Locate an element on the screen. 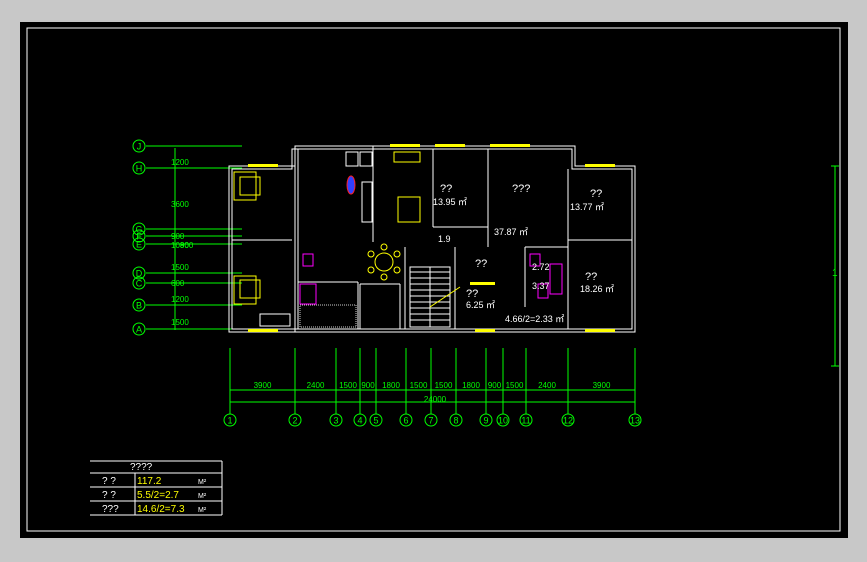 The height and width of the screenshot is (562, 867). table-row-1-unit: M² is located at coordinates (202, 482).